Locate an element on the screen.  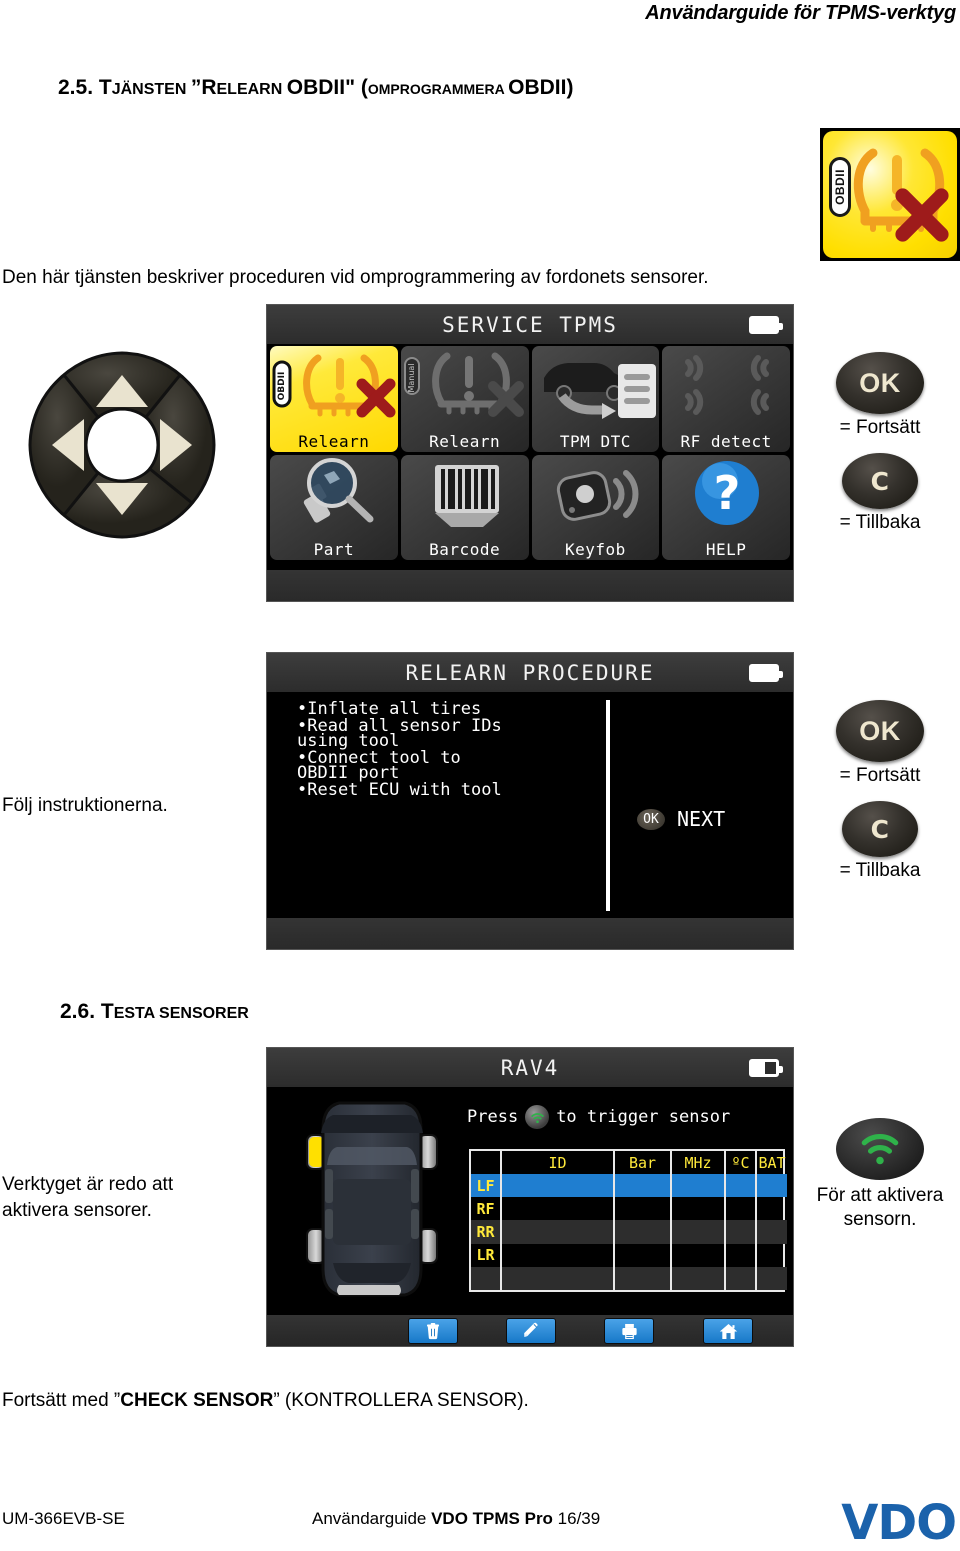
footer-prefix: Användarguide is located at coordinates (372, 1518).